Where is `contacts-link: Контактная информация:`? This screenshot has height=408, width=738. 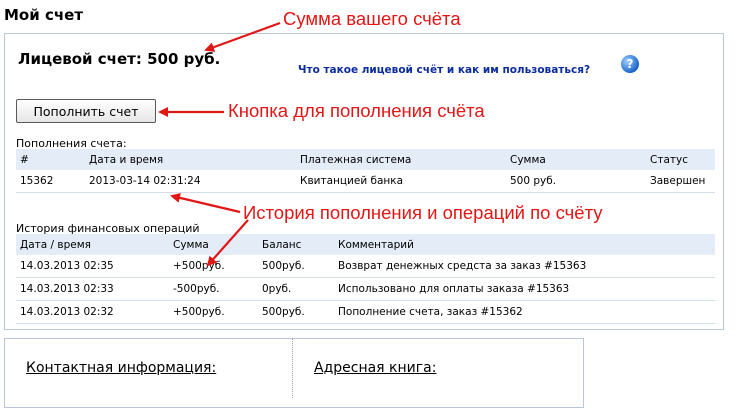 contacts-link: Контактная информация: is located at coordinates (121, 368).